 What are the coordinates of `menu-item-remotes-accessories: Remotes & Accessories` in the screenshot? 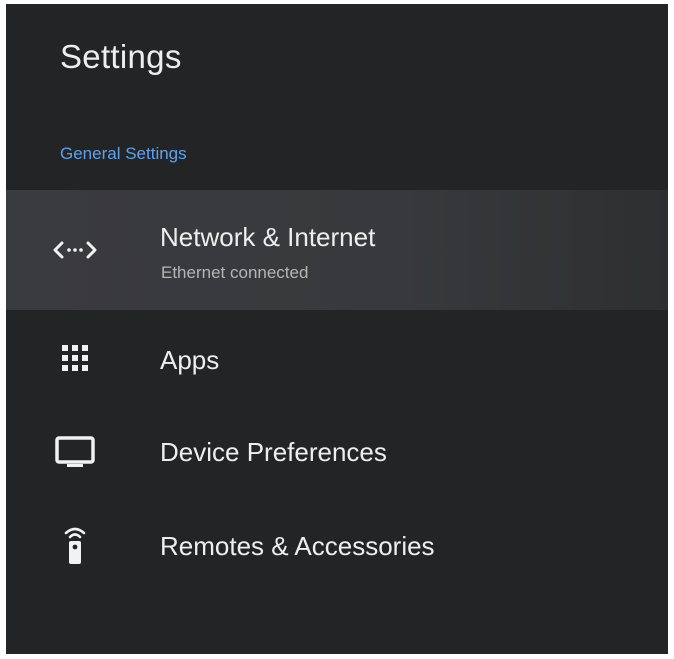 It's located at (337, 545).